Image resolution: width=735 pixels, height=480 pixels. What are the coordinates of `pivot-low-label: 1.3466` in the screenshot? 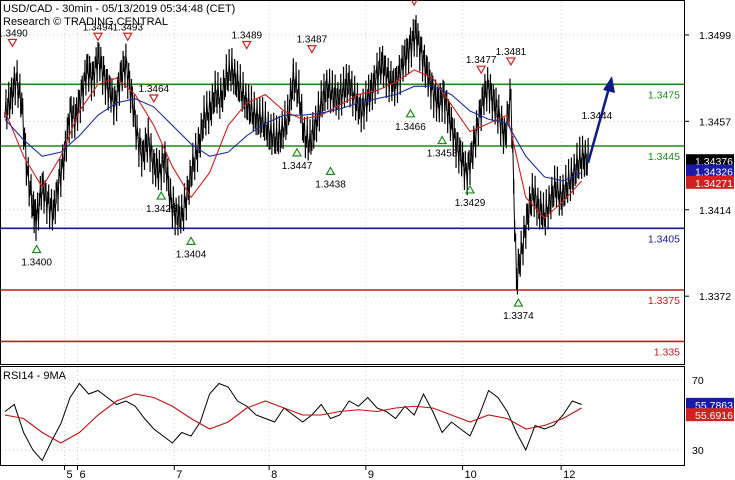 It's located at (410, 127).